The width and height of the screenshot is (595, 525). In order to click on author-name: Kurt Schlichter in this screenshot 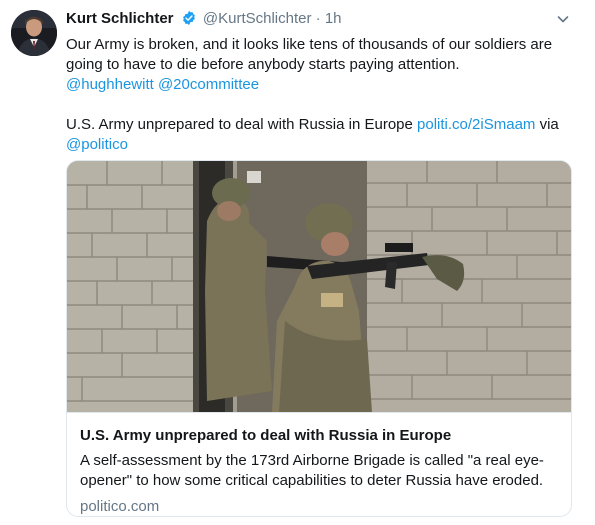, I will do `click(120, 18)`.